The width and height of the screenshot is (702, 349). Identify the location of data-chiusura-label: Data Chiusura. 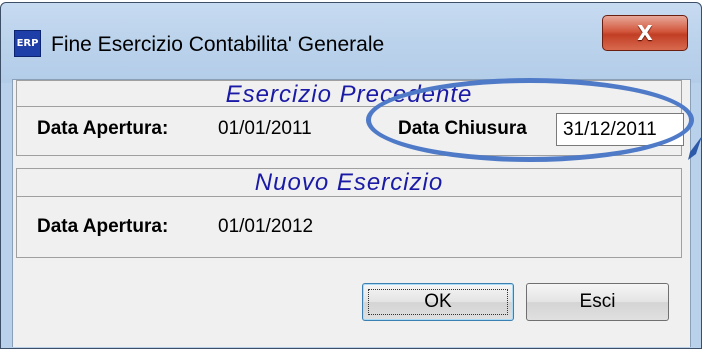
(462, 128).